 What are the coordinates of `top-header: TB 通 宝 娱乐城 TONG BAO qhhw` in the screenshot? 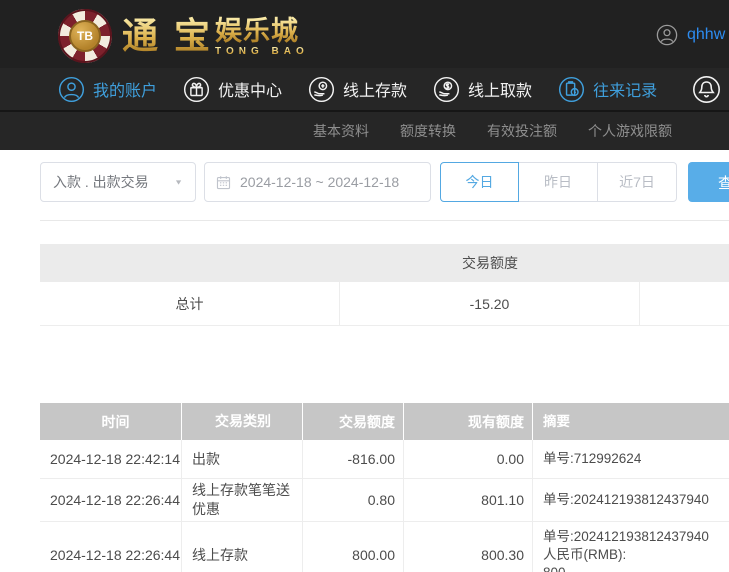 It's located at (364, 34).